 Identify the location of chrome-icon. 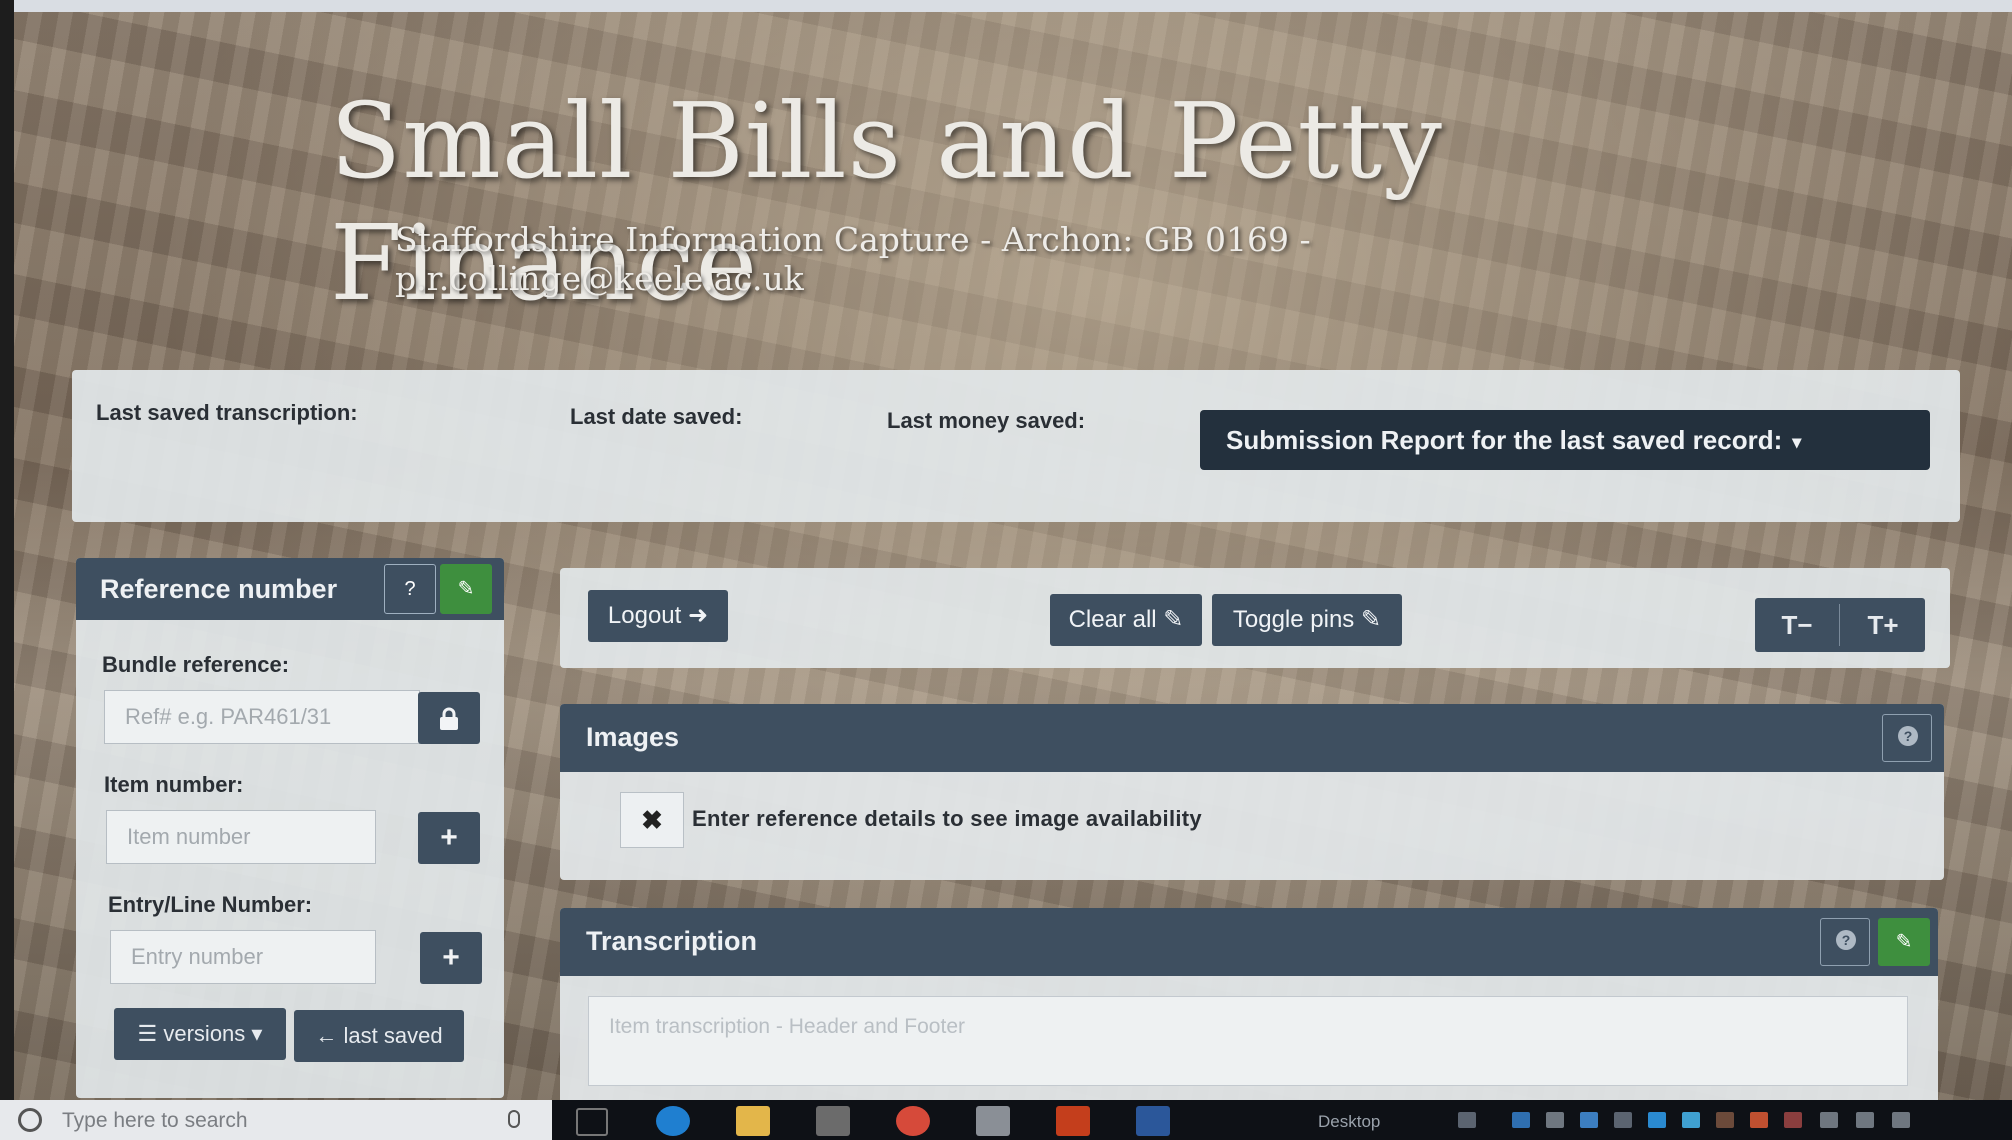
(913, 1121).